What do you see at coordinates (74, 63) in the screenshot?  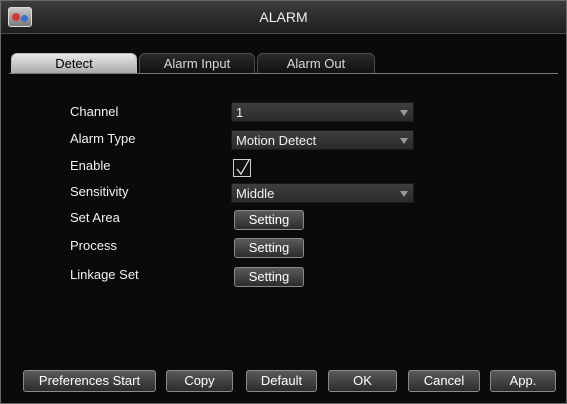 I see `tab-detect: Detect` at bounding box center [74, 63].